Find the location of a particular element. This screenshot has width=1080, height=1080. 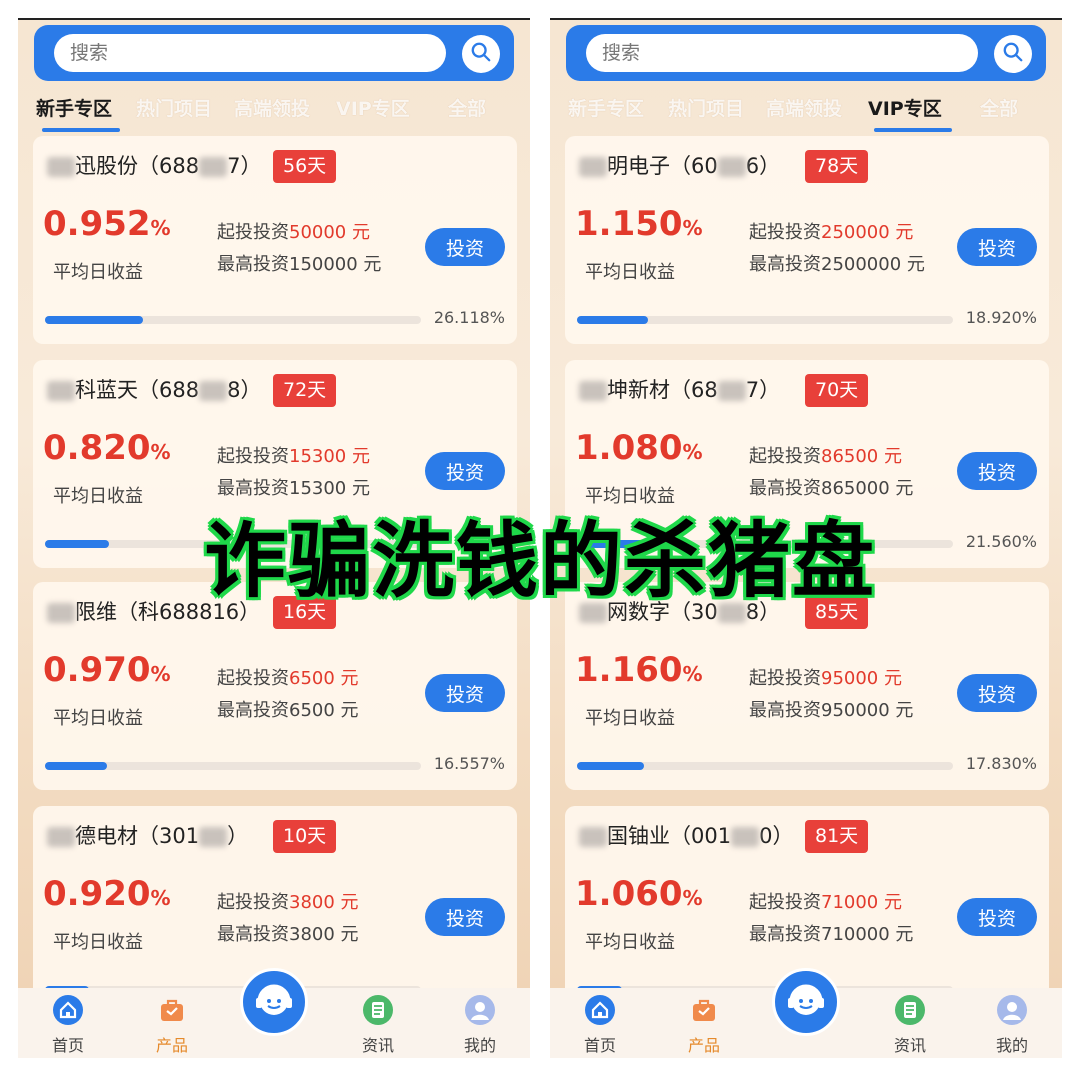

active-tab-indicator is located at coordinates (913, 130).